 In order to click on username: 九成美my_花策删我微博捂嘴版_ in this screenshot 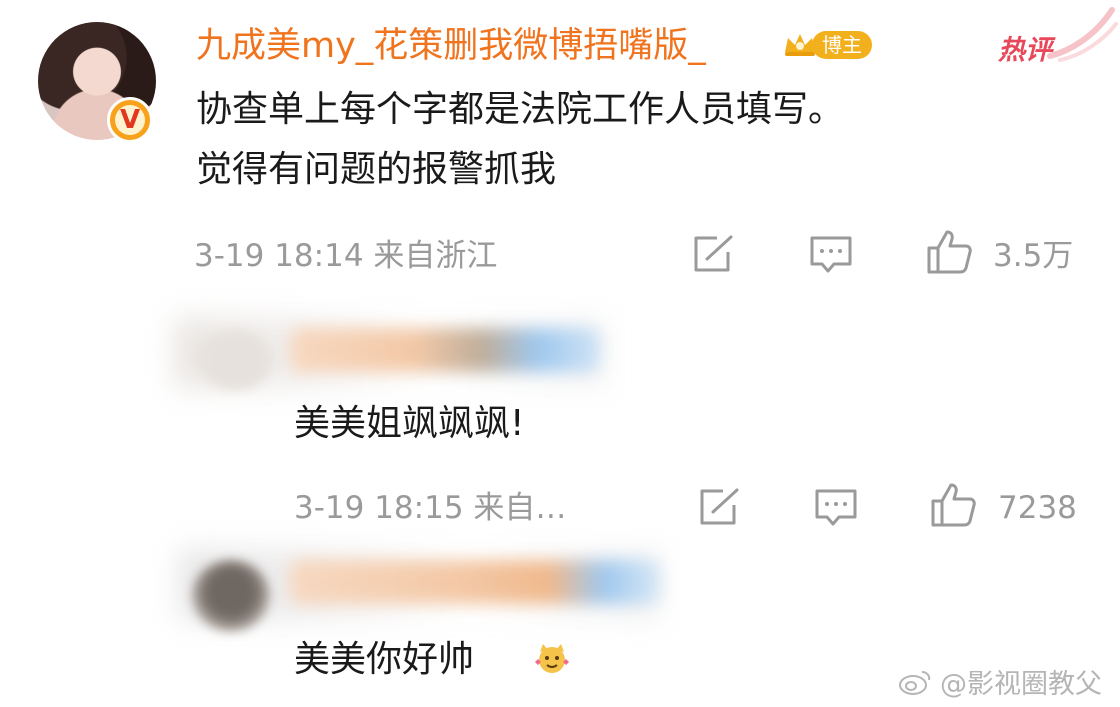, I will do `click(451, 46)`.